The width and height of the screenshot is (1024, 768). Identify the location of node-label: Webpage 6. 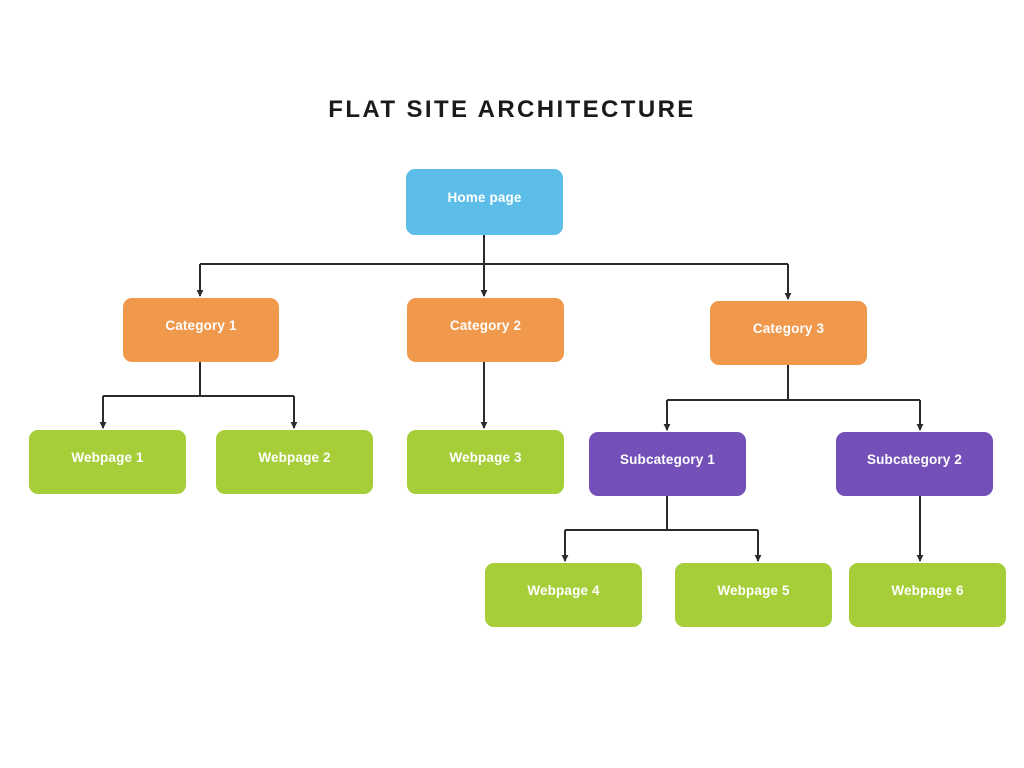
(927, 590).